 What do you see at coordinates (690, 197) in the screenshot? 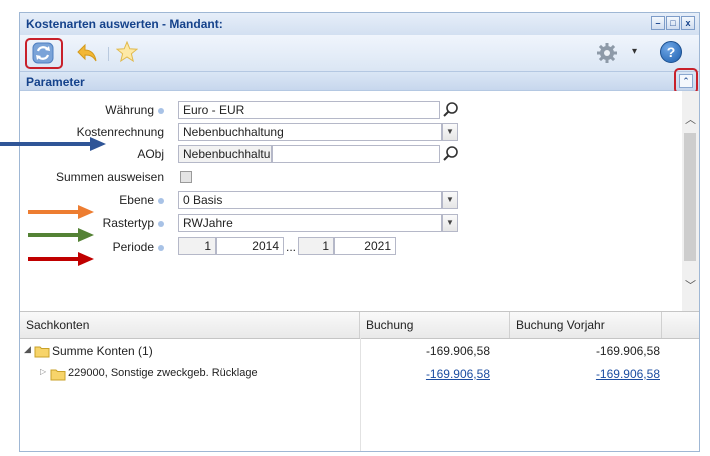
I see `scrollbar-thumb` at bounding box center [690, 197].